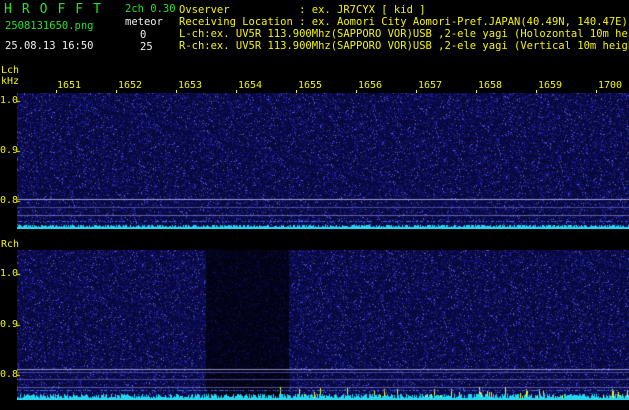 Image resolution: width=629 pixels, height=410 pixels. I want to click on lch-label: Lch, so click(10, 70).